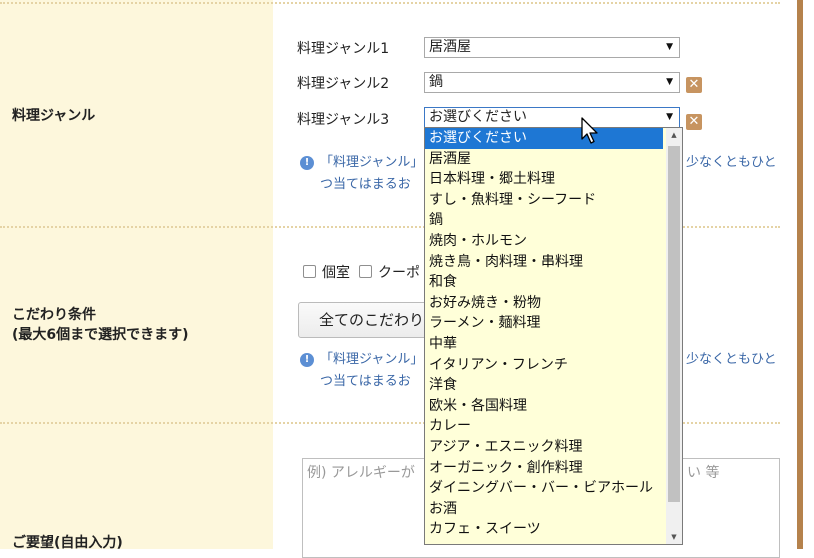 The height and width of the screenshot is (558, 814). What do you see at coordinates (552, 47) in the screenshot?
I see `genre1-select: 居酒屋 ▼` at bounding box center [552, 47].